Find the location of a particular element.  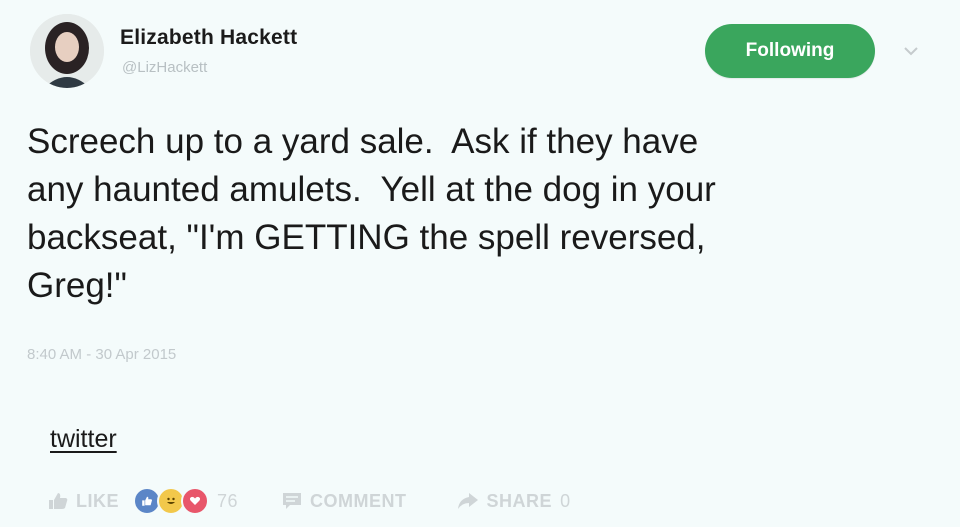

author-handle: @LizHackett is located at coordinates (164, 67).